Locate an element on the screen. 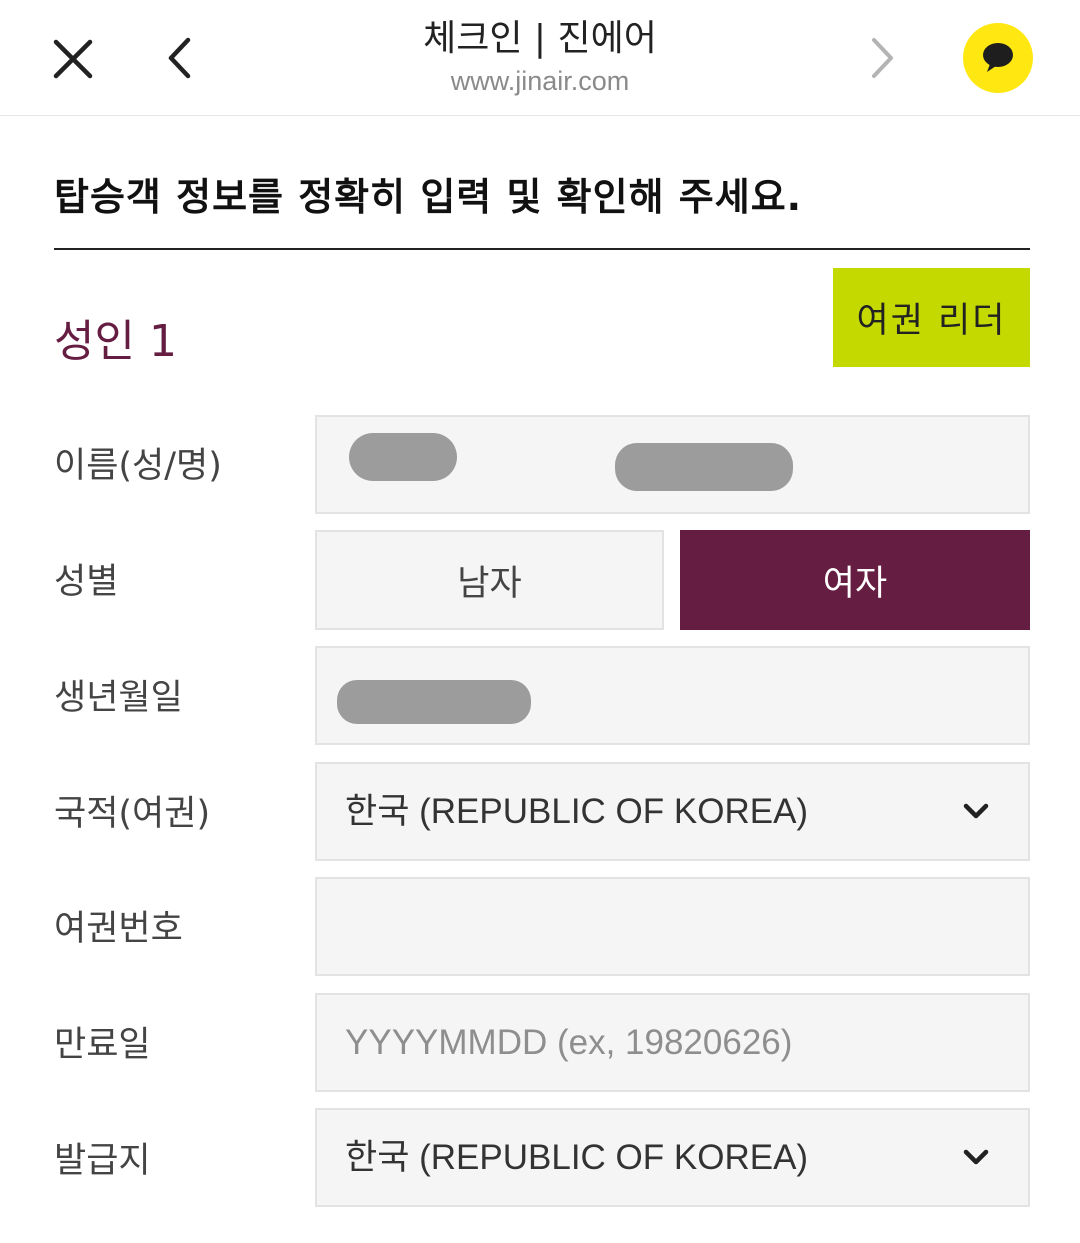 The height and width of the screenshot is (1243, 1080). browser-url: www.jinair.com is located at coordinates (540, 81).